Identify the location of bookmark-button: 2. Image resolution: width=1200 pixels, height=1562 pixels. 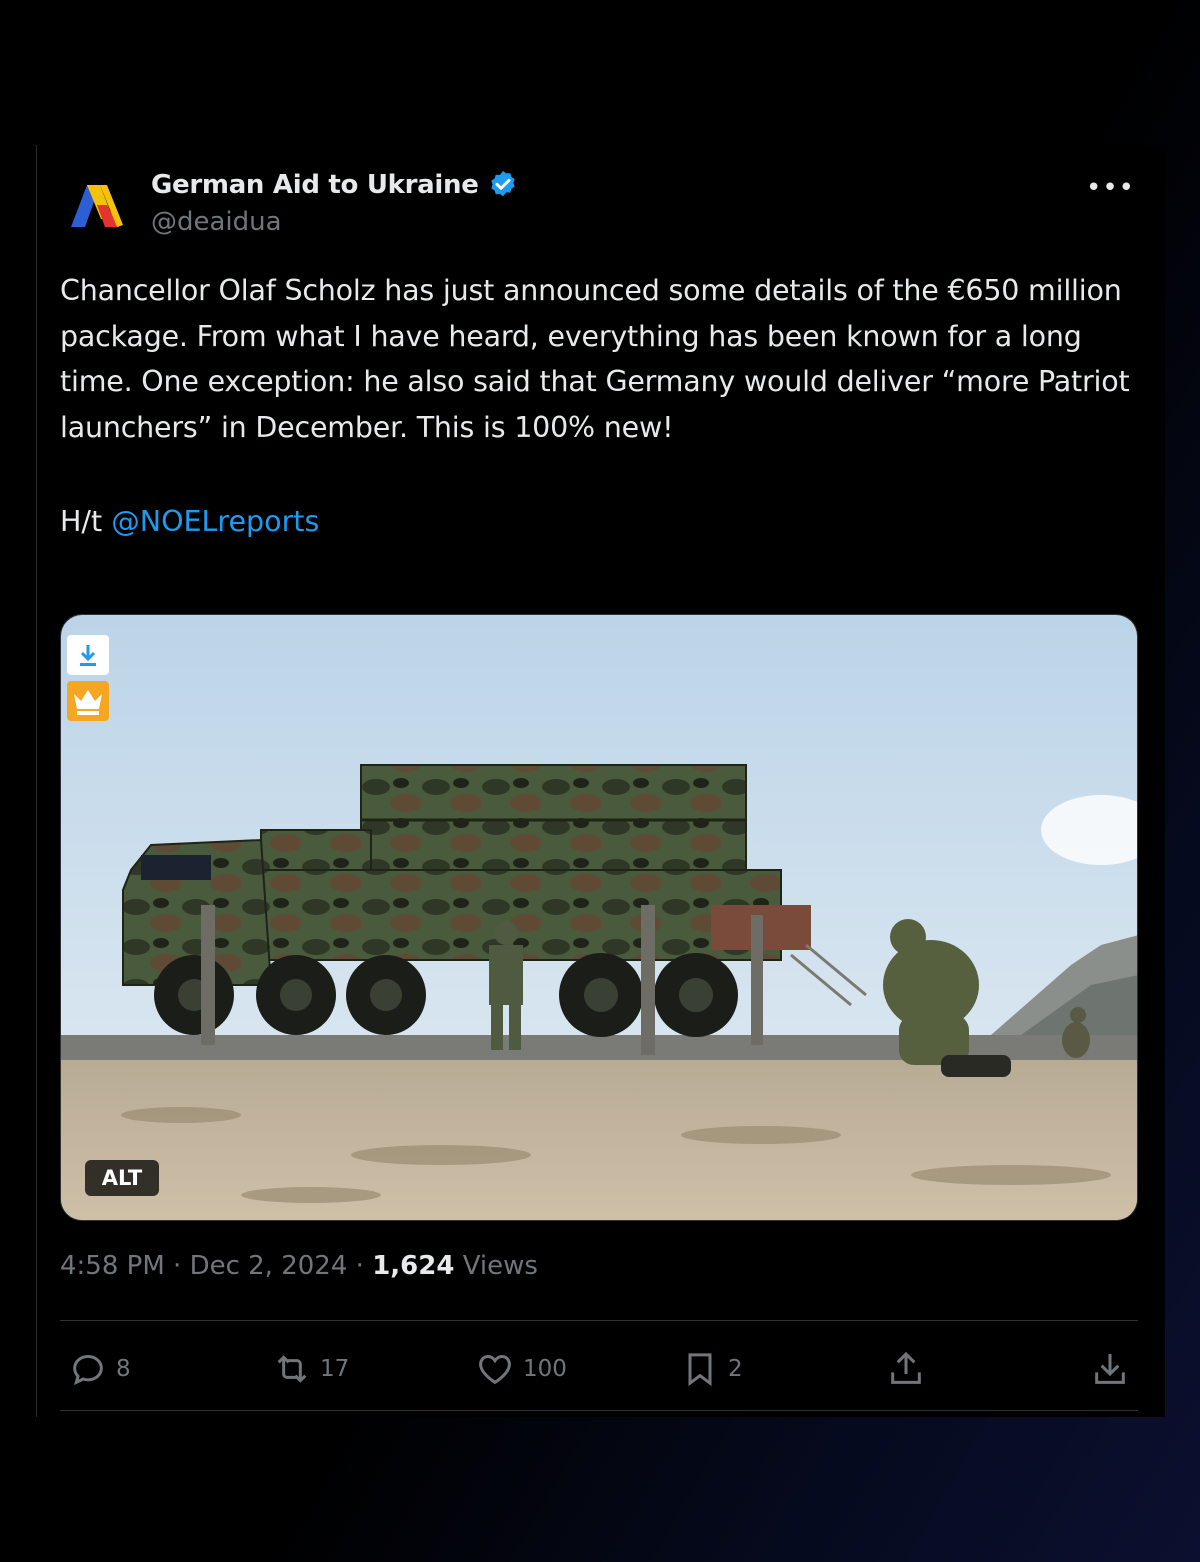
(711, 1369).